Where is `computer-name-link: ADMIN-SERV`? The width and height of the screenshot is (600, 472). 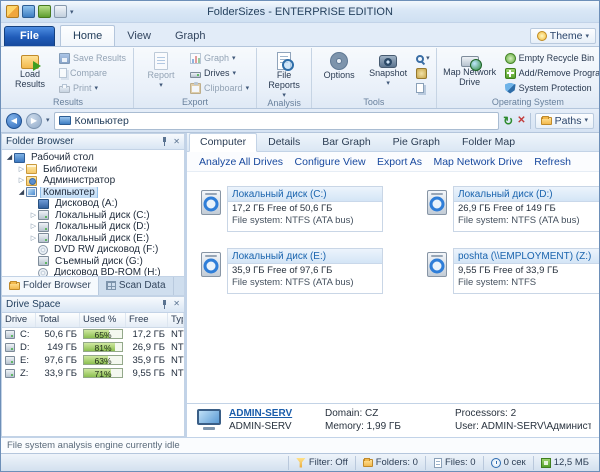
computer-name-link: ADMIN-SERV is located at coordinates (277, 413).